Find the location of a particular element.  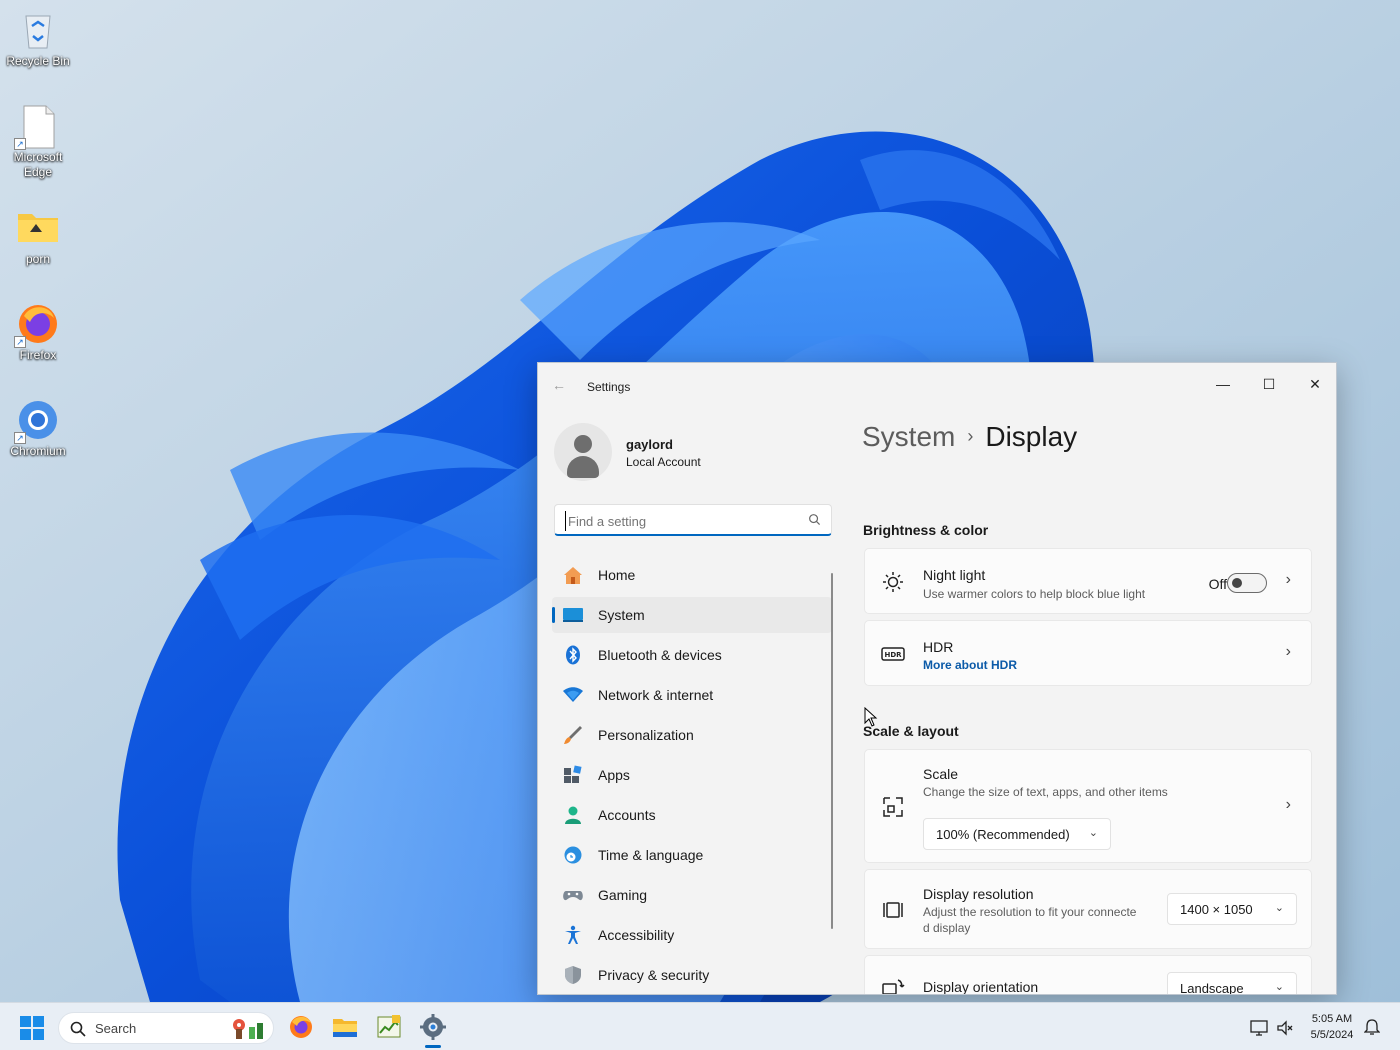

desktop-icon-label: porn is located at coordinates (38, 259).